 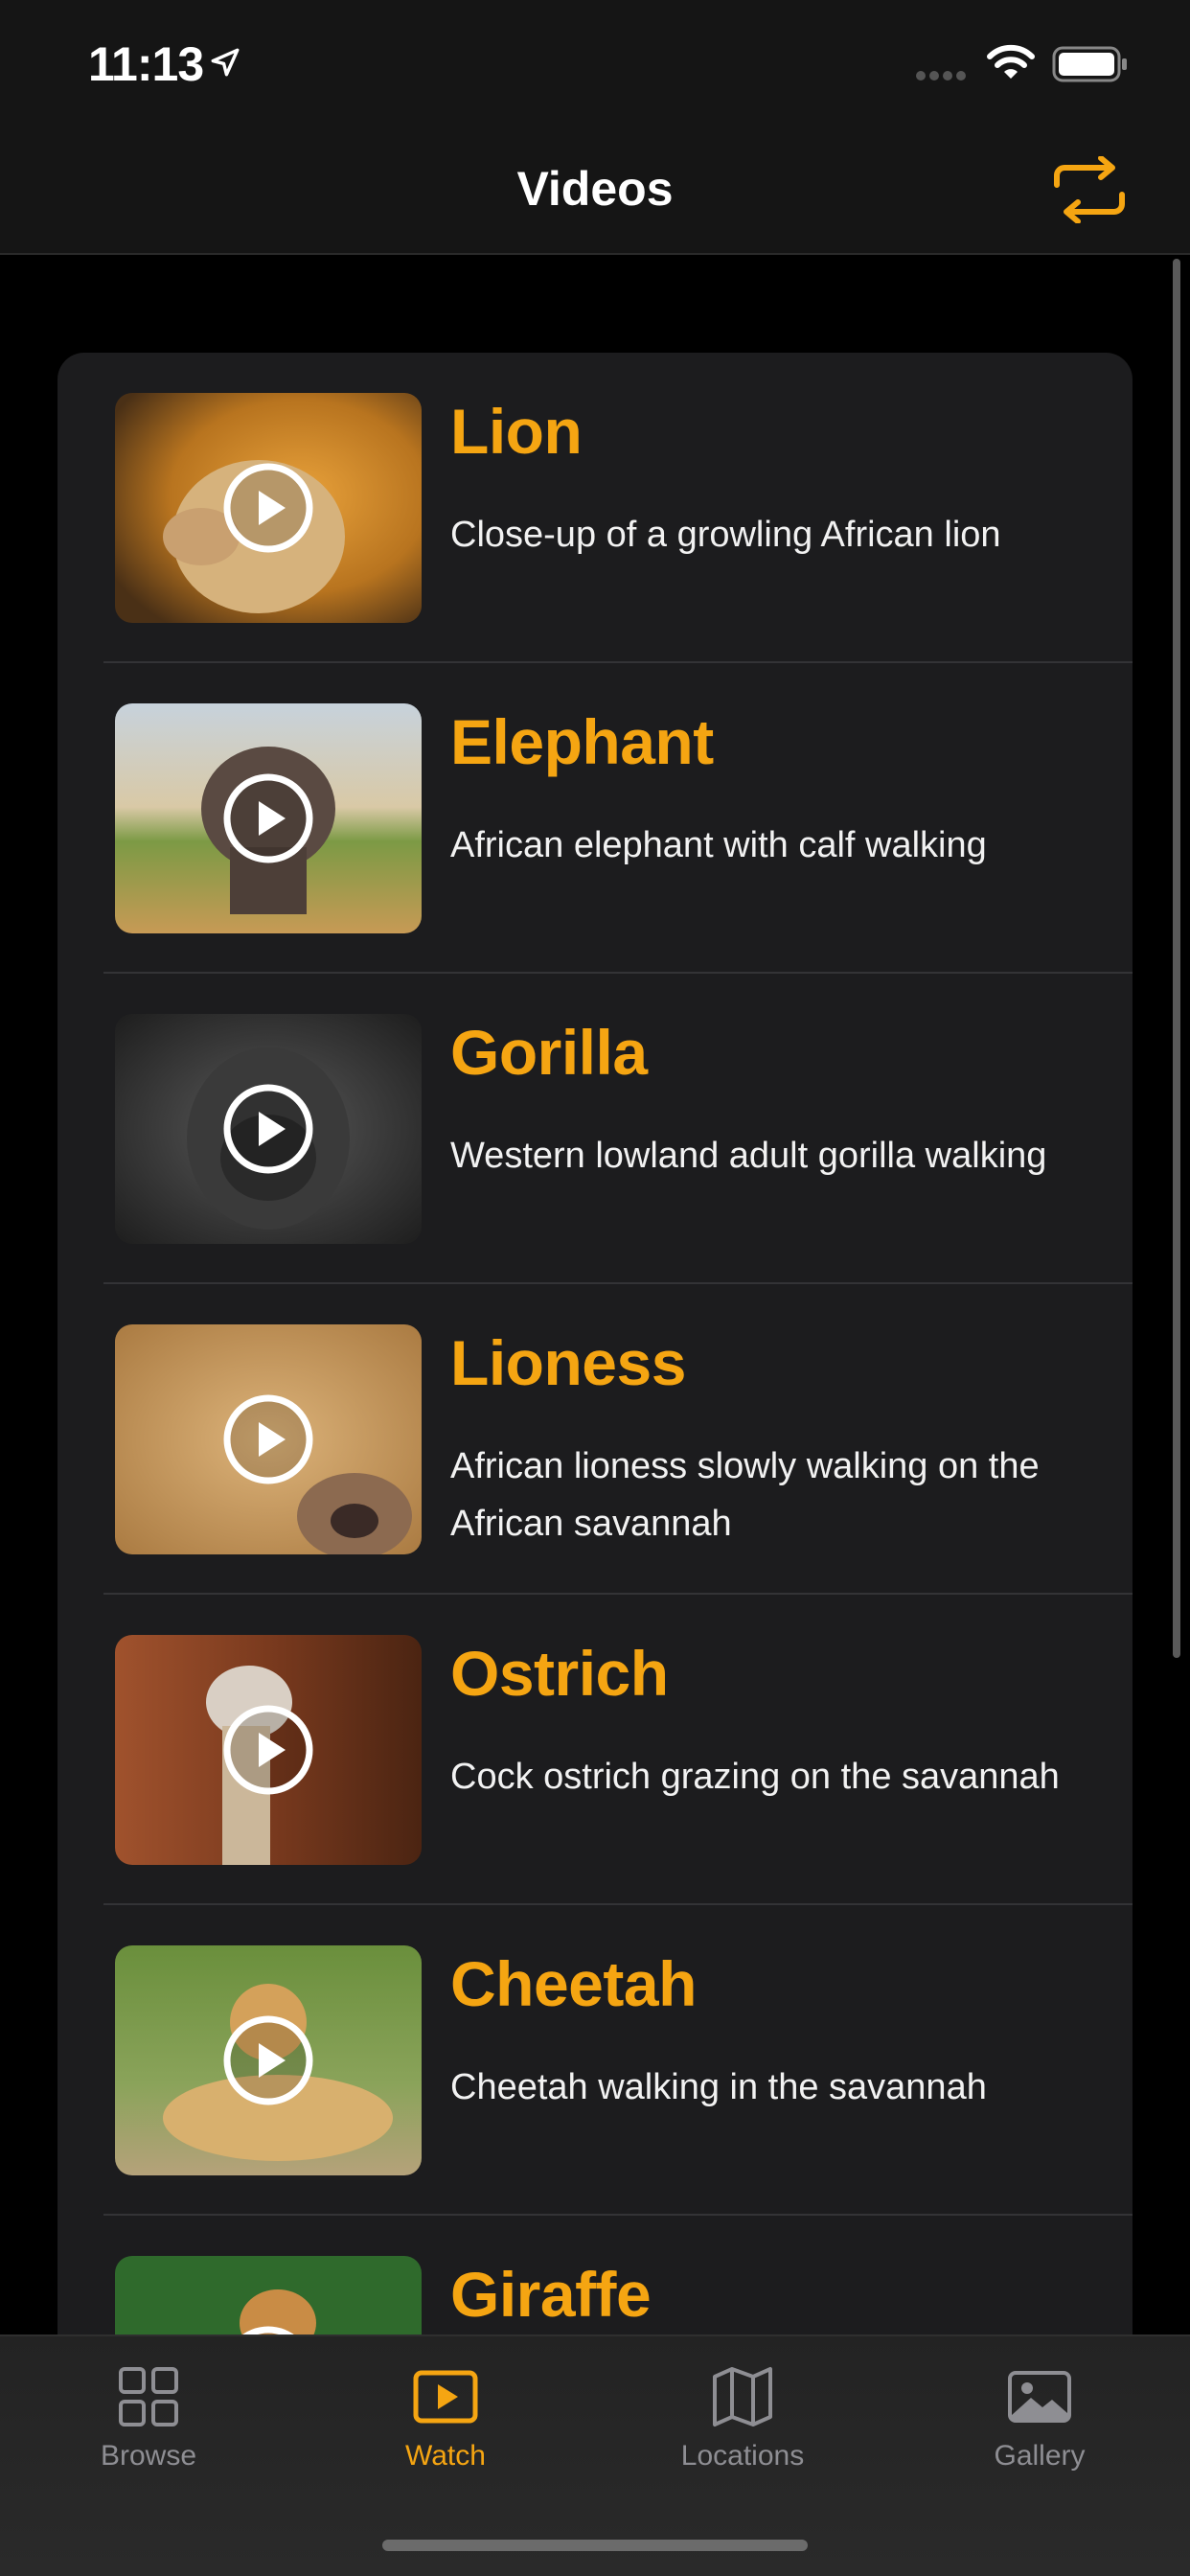 I want to click on page-title: Videos, so click(x=595, y=189).